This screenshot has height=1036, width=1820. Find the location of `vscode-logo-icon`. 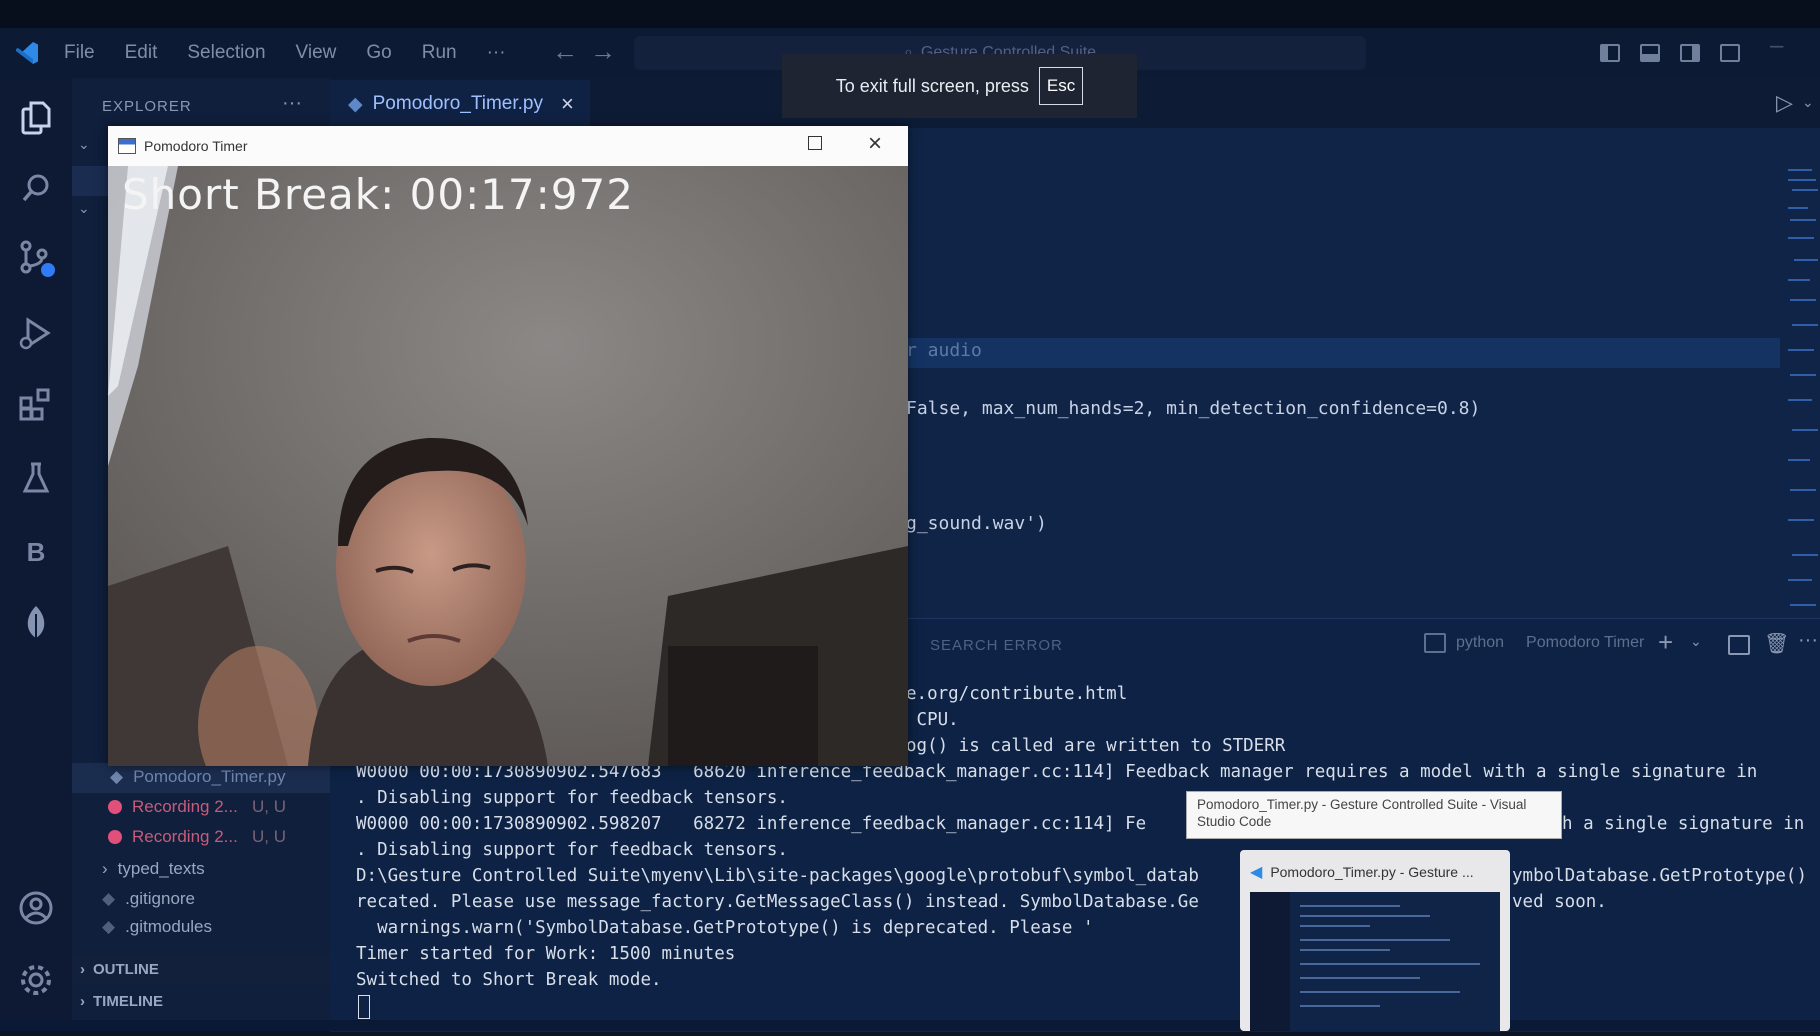

vscode-logo-icon is located at coordinates (27, 53).